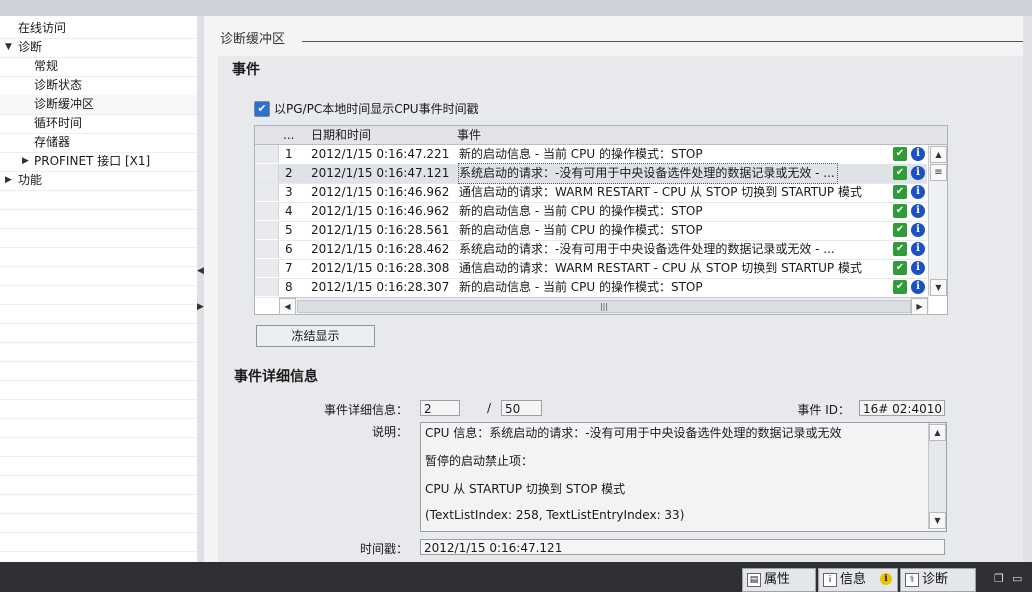  I want to click on row-event: 新的启动信息 - 当前 CPU 的操作模式：STOP, so click(581, 287).